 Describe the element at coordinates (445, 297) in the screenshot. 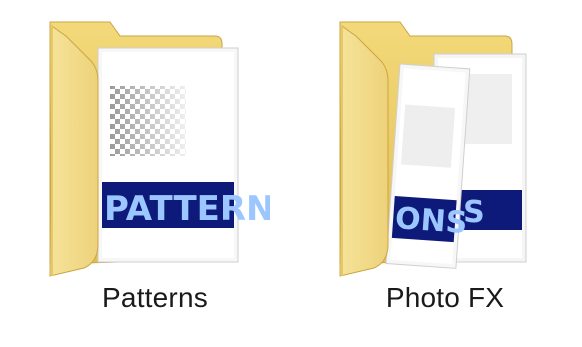

I see `folder-label: Photo FX` at that location.